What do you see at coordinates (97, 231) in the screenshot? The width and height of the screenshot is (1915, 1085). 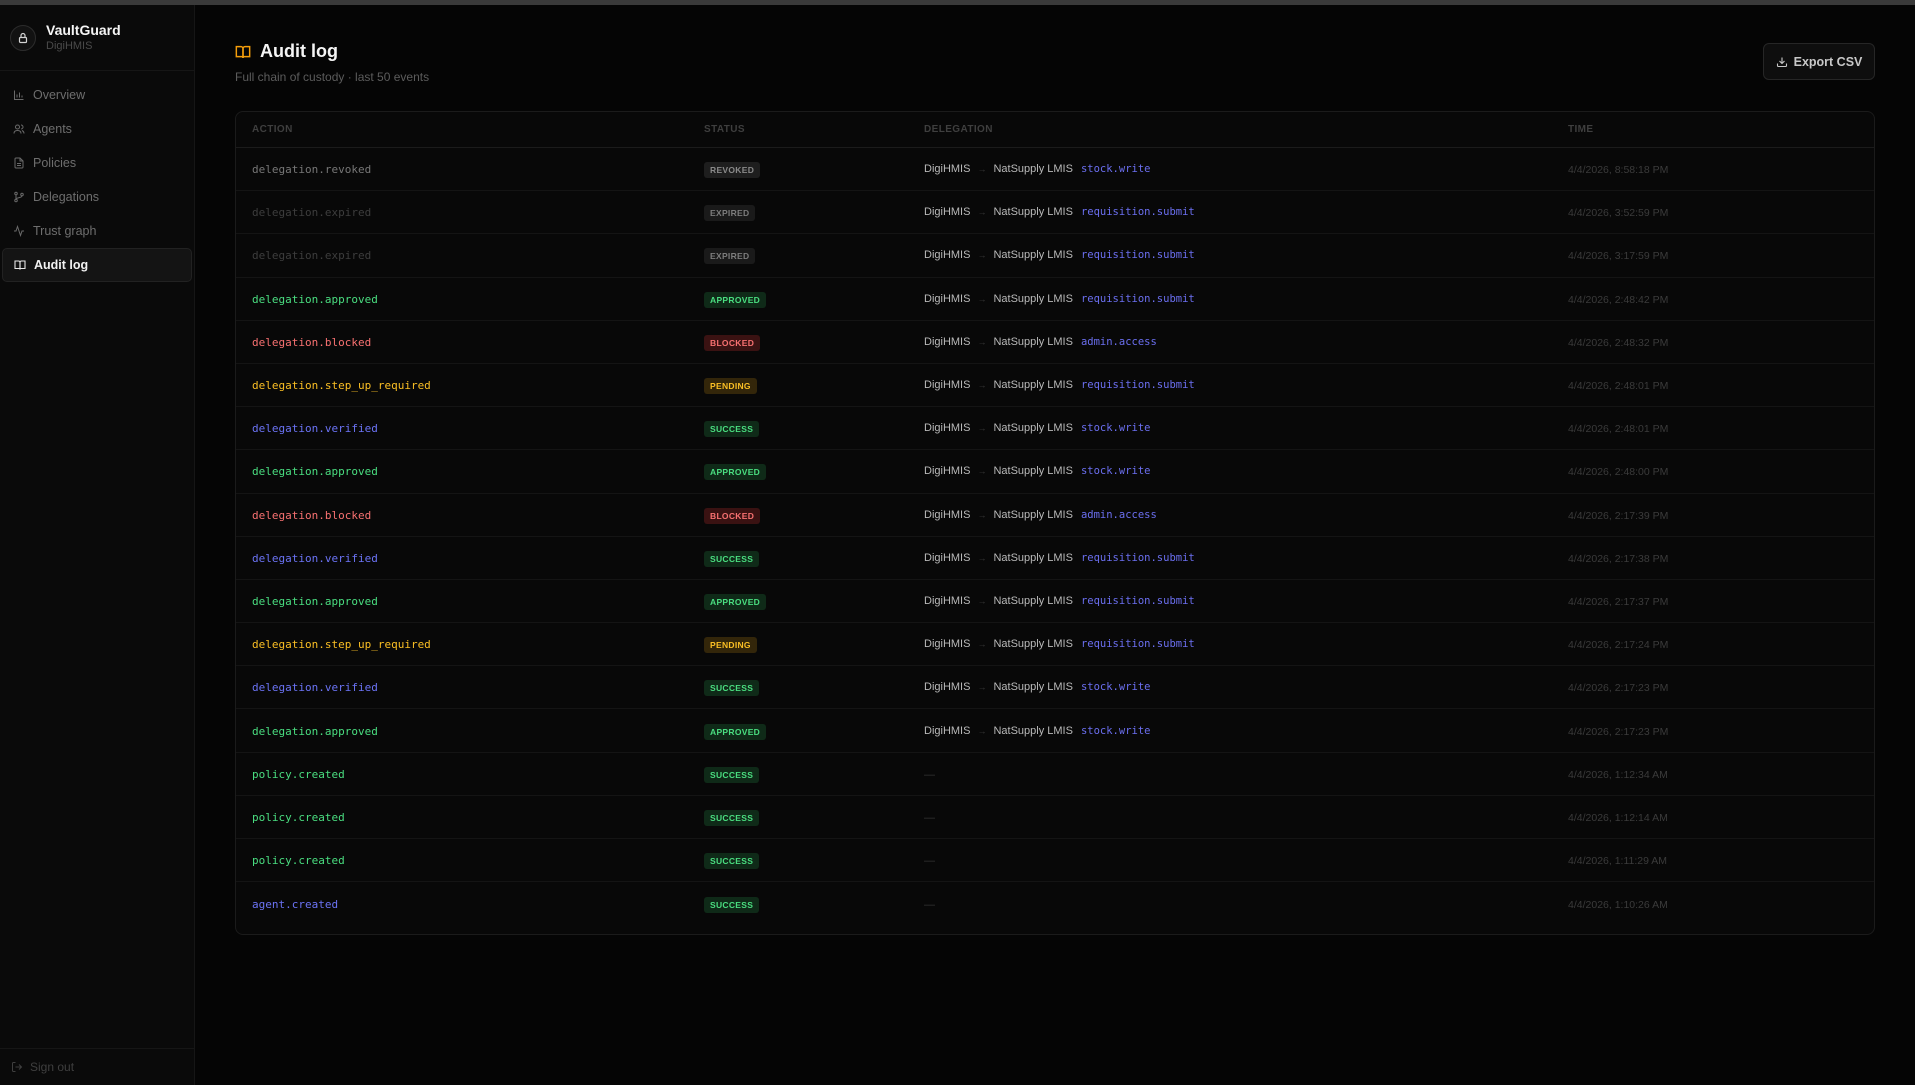 I see `sidebar-item-trust-graph: Trust graph` at bounding box center [97, 231].